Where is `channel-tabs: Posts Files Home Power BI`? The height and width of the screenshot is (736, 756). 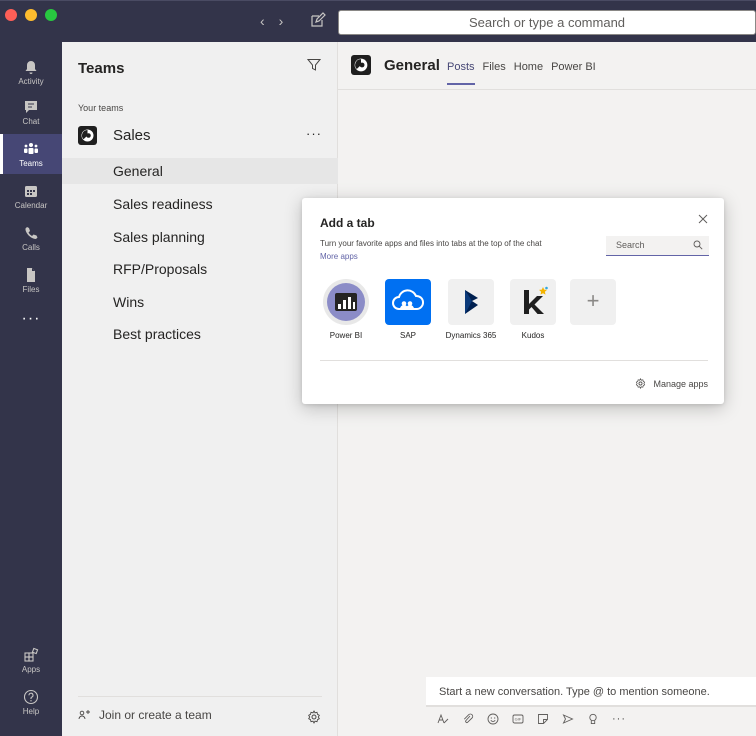
channel-tabs: Posts Files Home Power BI is located at coordinates (521, 73).